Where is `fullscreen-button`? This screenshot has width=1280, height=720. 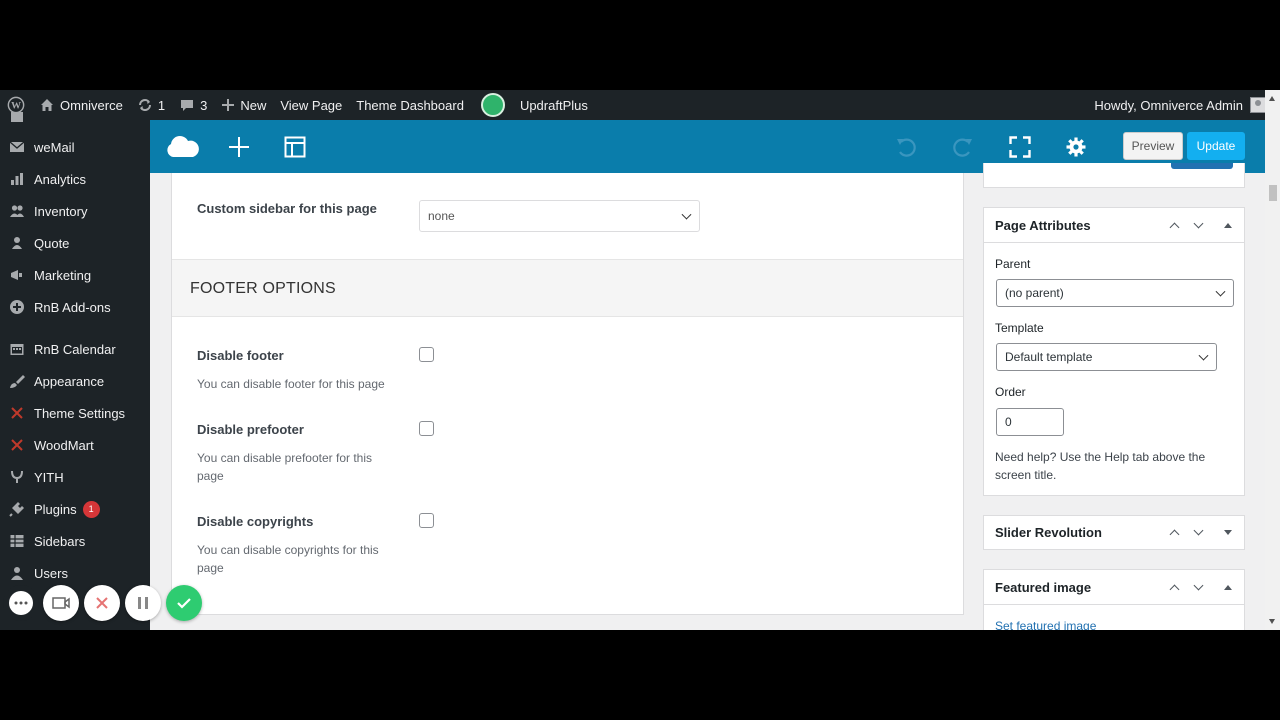
fullscreen-button is located at coordinates (1020, 147).